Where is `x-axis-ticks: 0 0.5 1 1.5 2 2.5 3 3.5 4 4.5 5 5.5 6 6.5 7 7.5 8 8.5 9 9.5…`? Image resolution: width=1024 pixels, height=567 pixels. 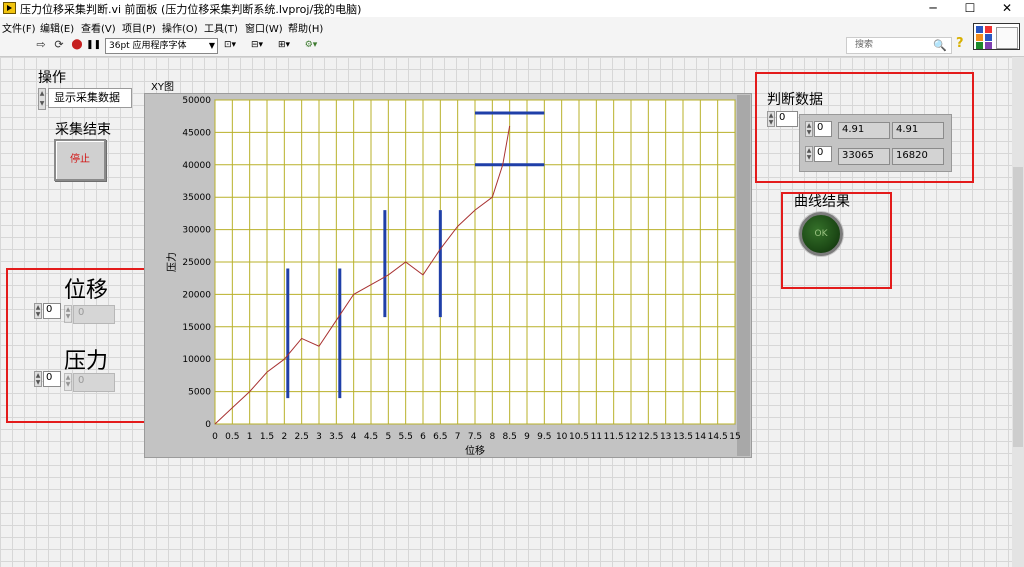 x-axis-ticks: 0 0.5 1 1.5 2 2.5 3 3.5 4 4.5 5 5.5 6 6.5 7 7.5 8 8.5 9 9.5… is located at coordinates (476, 437).